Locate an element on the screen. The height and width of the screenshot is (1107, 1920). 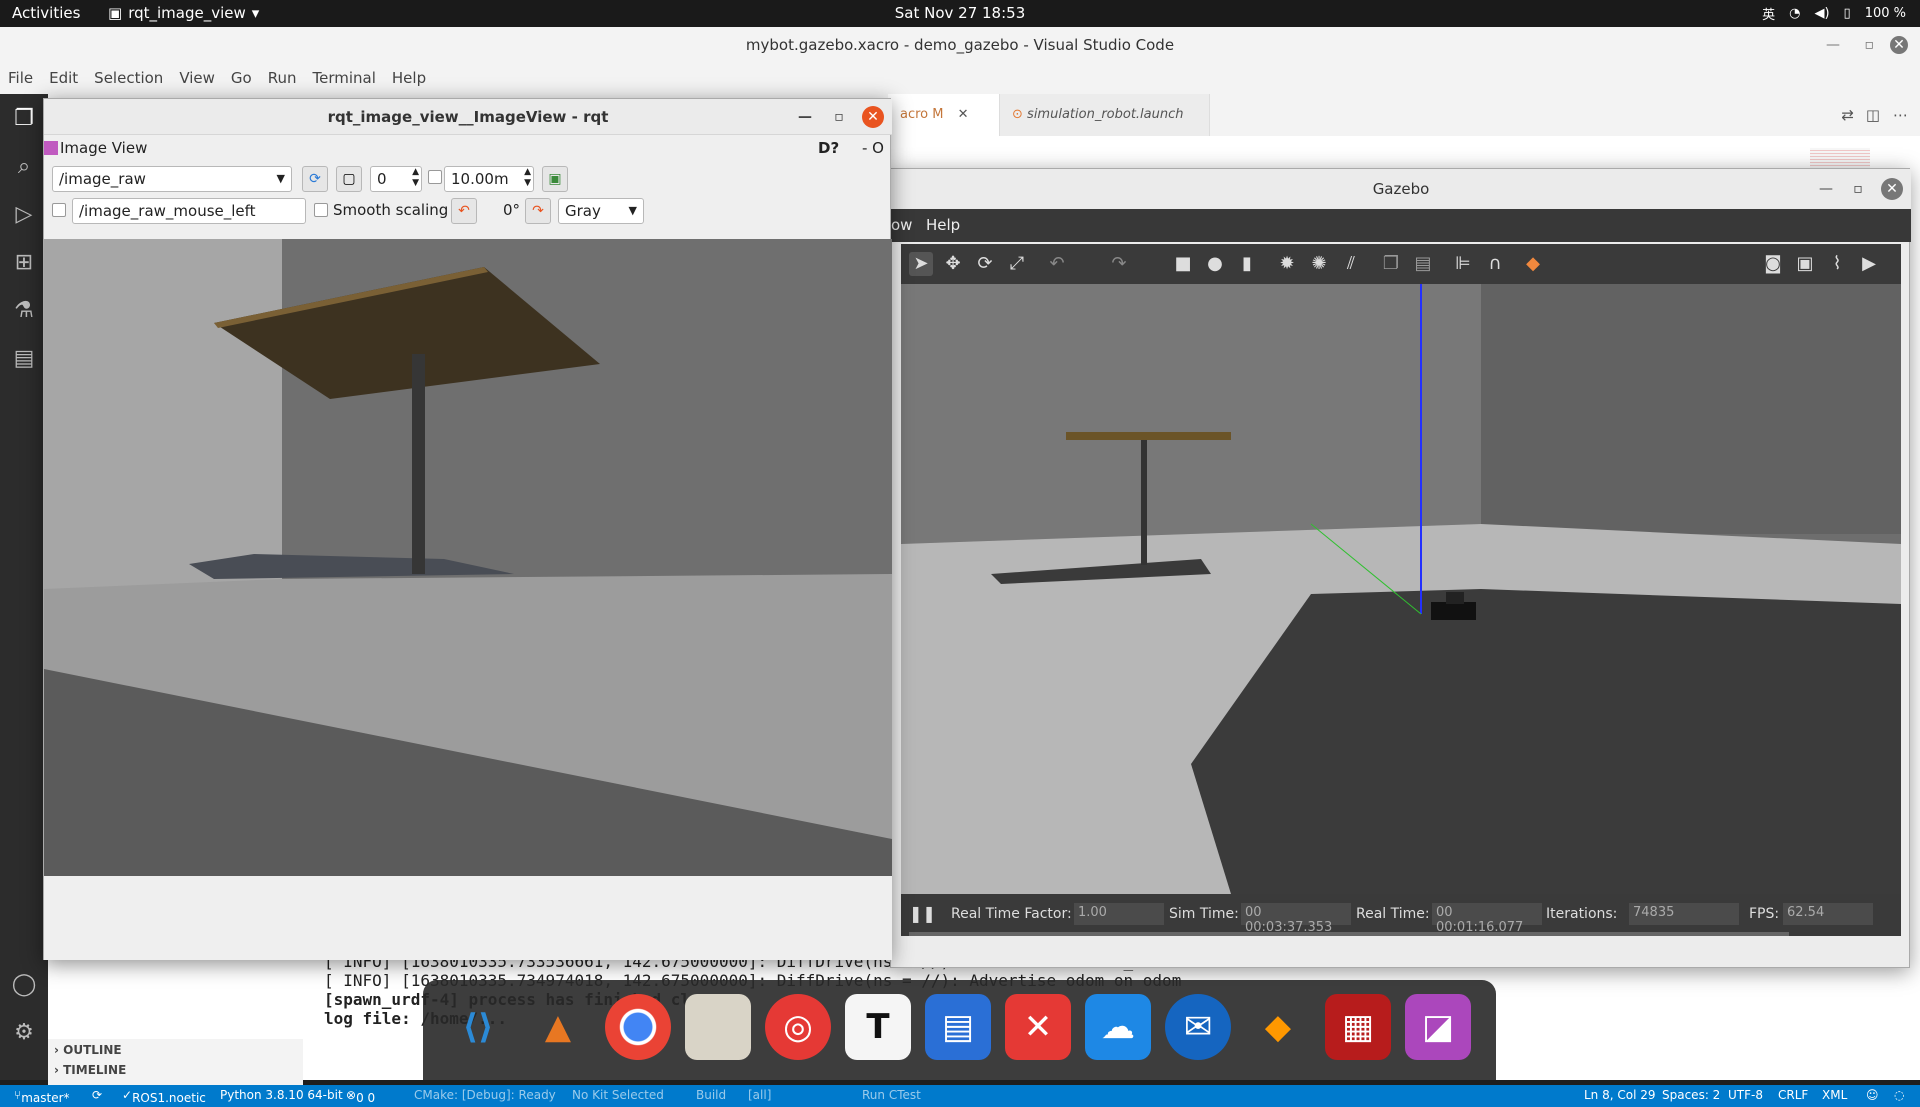
encoding: UTF-8 is located at coordinates (1745, 1095).